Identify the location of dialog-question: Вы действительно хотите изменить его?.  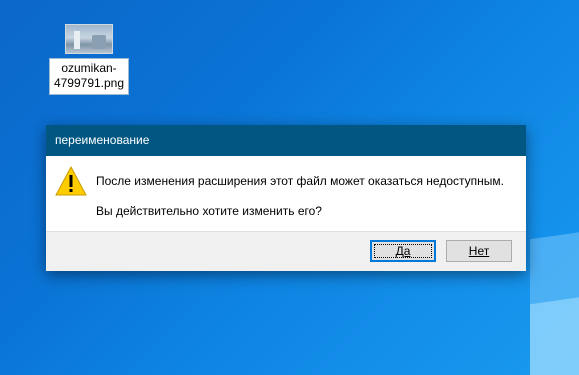
(209, 211).